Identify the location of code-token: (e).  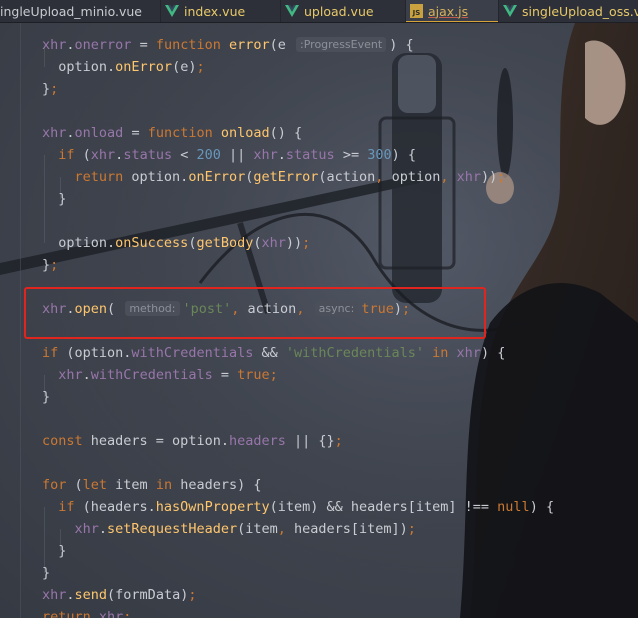
(184, 67).